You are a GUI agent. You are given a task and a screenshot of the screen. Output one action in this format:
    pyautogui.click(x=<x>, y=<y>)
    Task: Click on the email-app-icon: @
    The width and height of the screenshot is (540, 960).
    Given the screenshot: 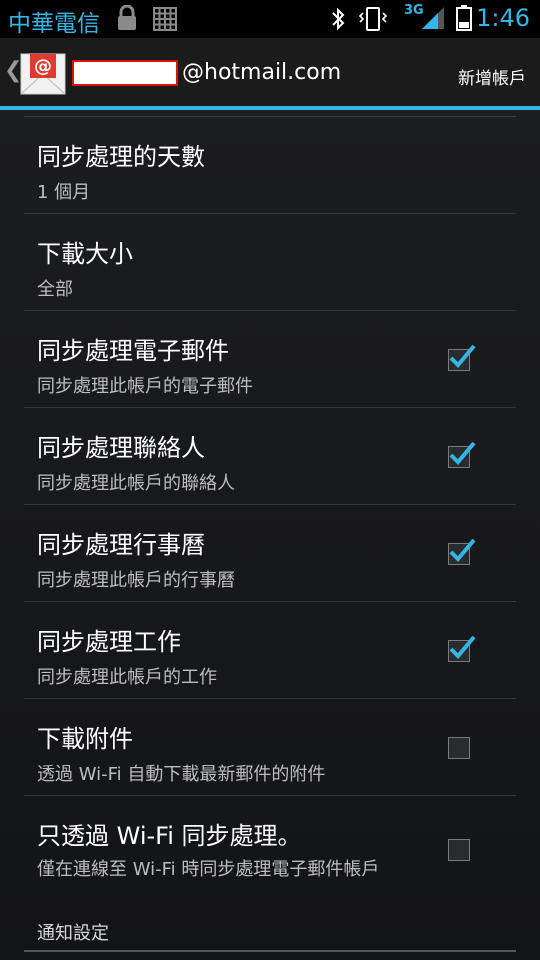 What is the action you would take?
    pyautogui.click(x=43, y=74)
    